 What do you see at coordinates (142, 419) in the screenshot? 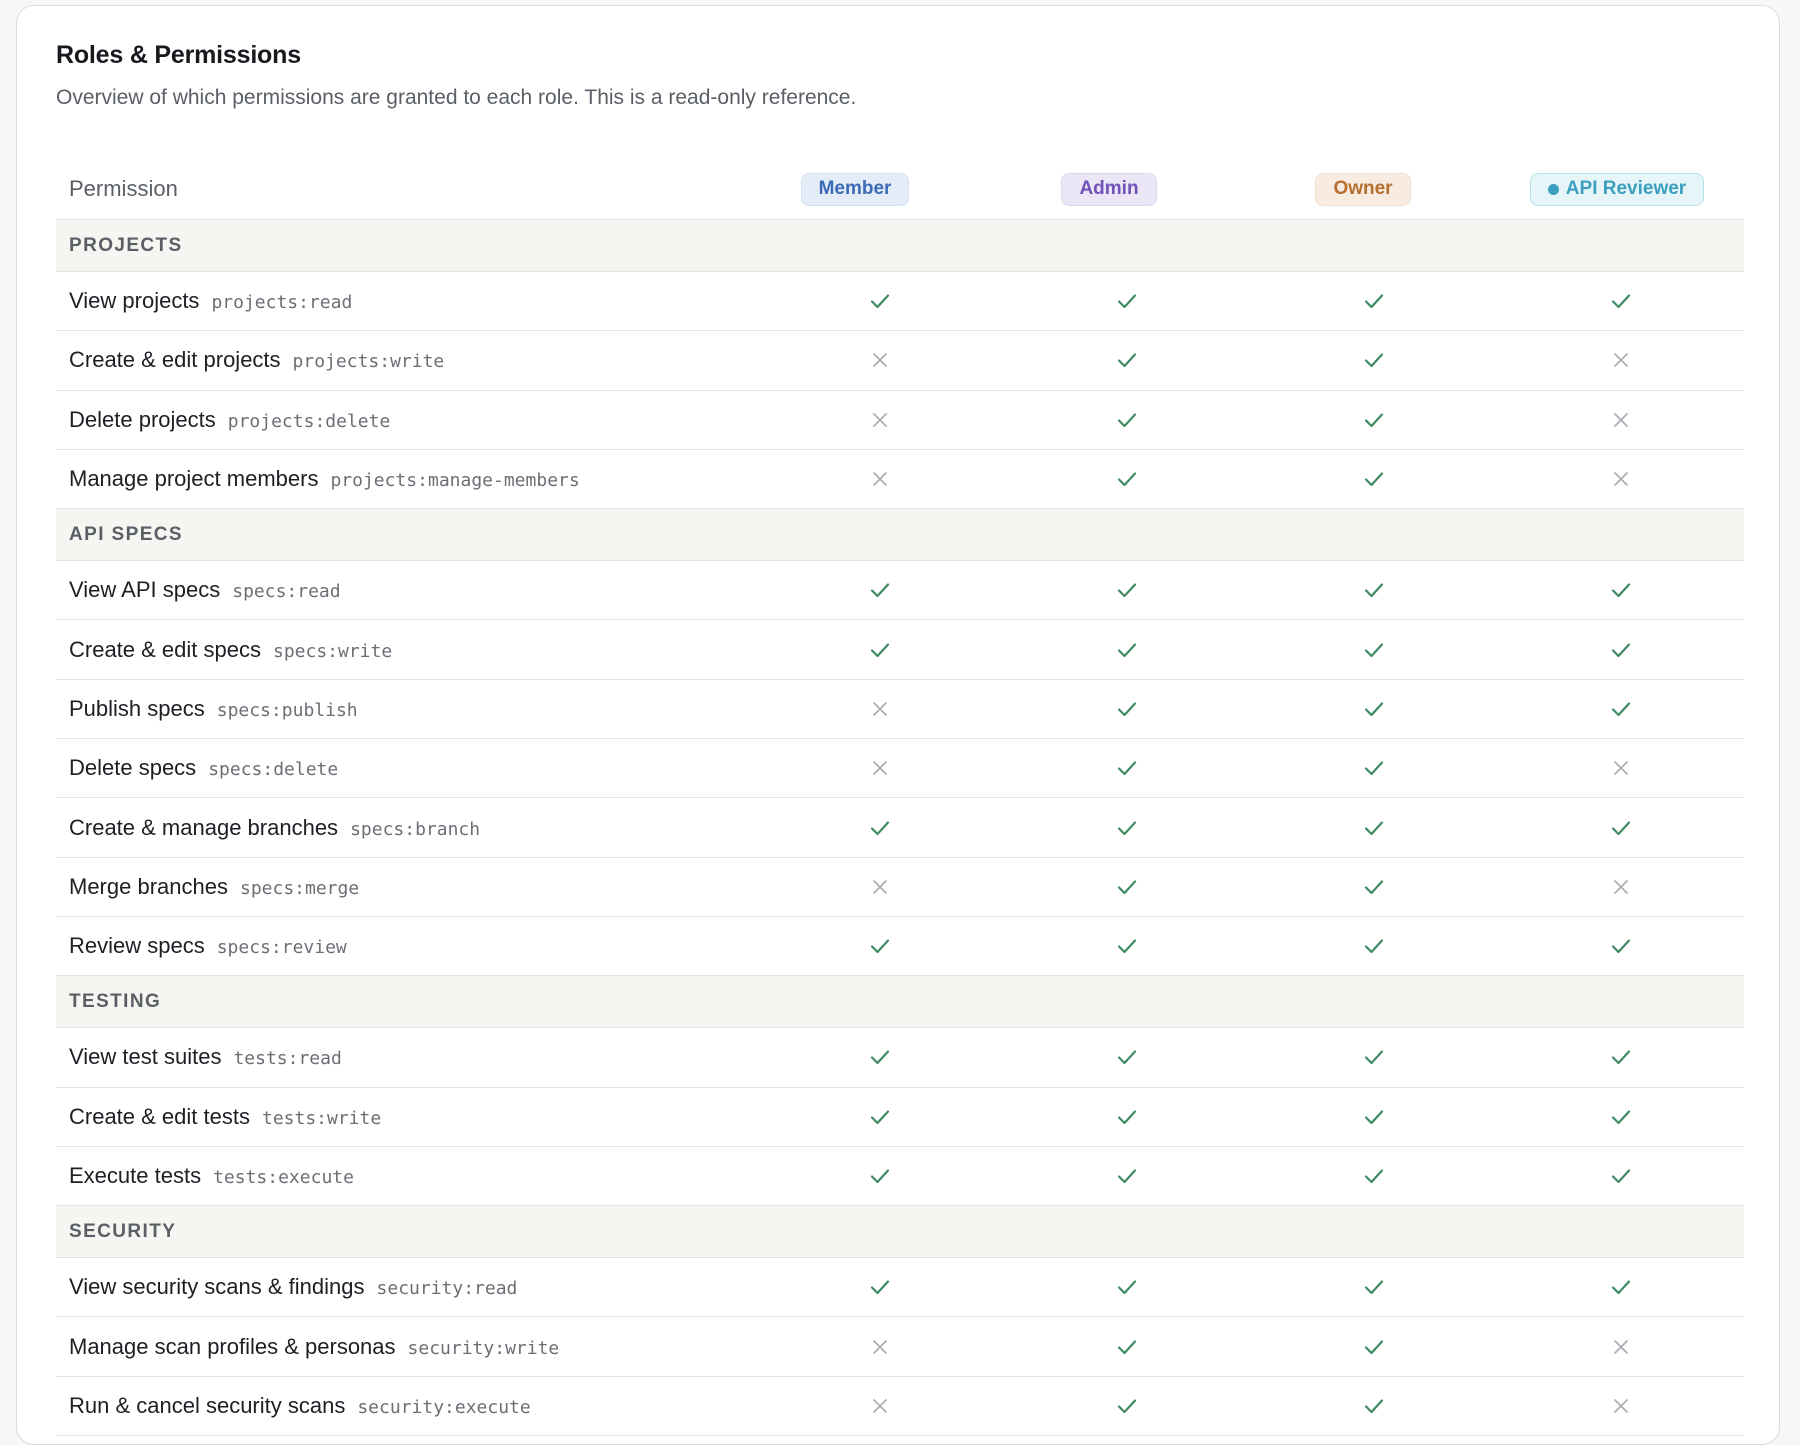
I see `permission-name: Delete projects` at bounding box center [142, 419].